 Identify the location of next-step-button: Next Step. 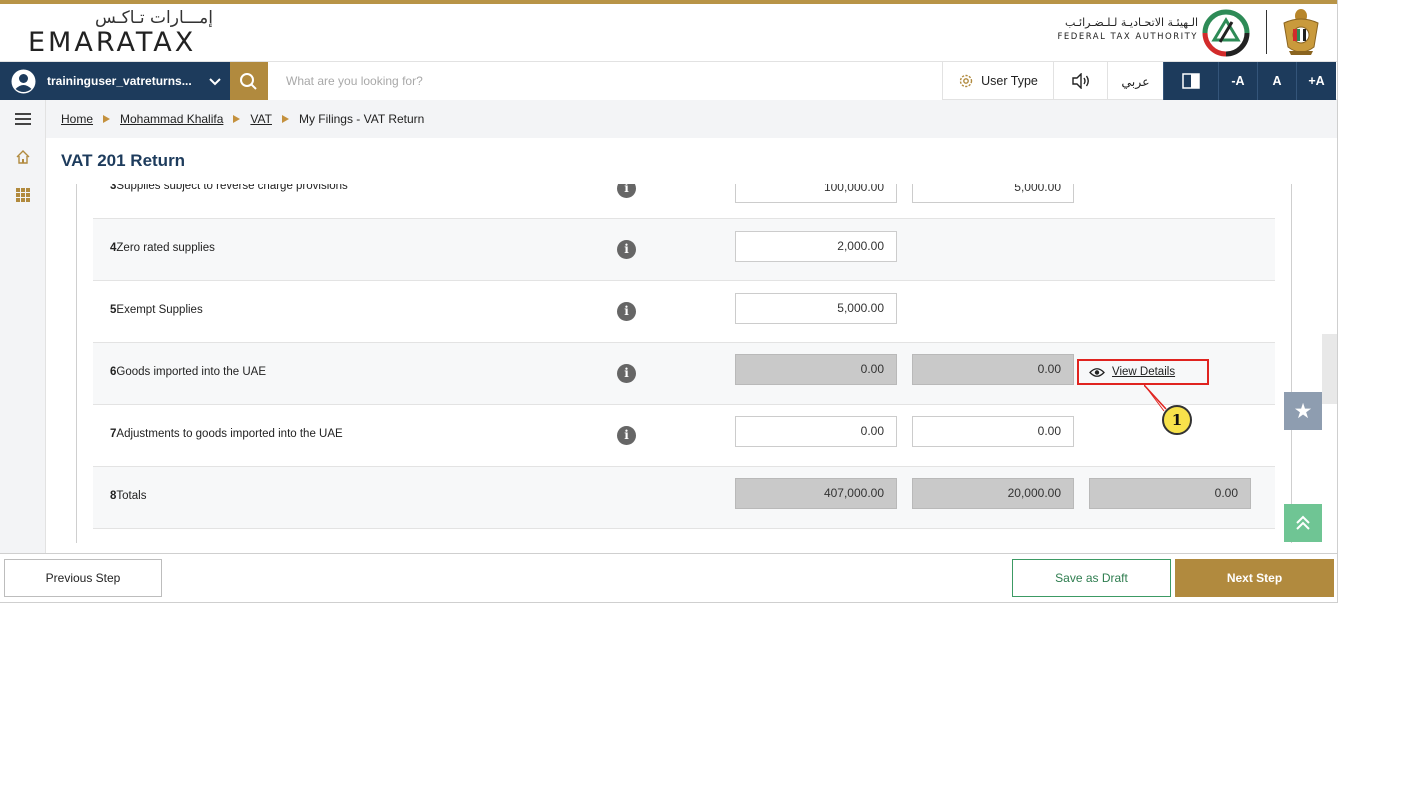
(1254, 578).